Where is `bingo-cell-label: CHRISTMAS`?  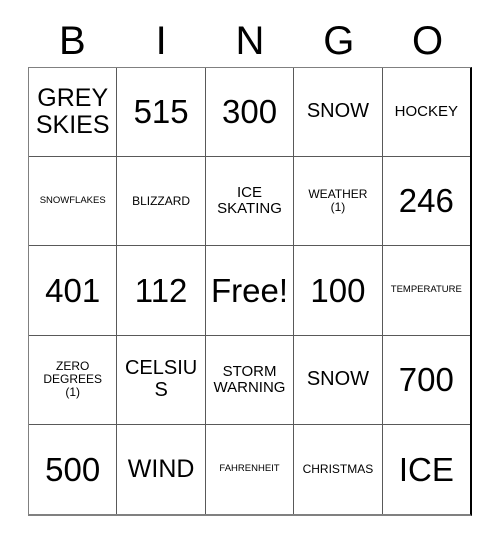 bingo-cell-label: CHRISTMAS is located at coordinates (338, 468).